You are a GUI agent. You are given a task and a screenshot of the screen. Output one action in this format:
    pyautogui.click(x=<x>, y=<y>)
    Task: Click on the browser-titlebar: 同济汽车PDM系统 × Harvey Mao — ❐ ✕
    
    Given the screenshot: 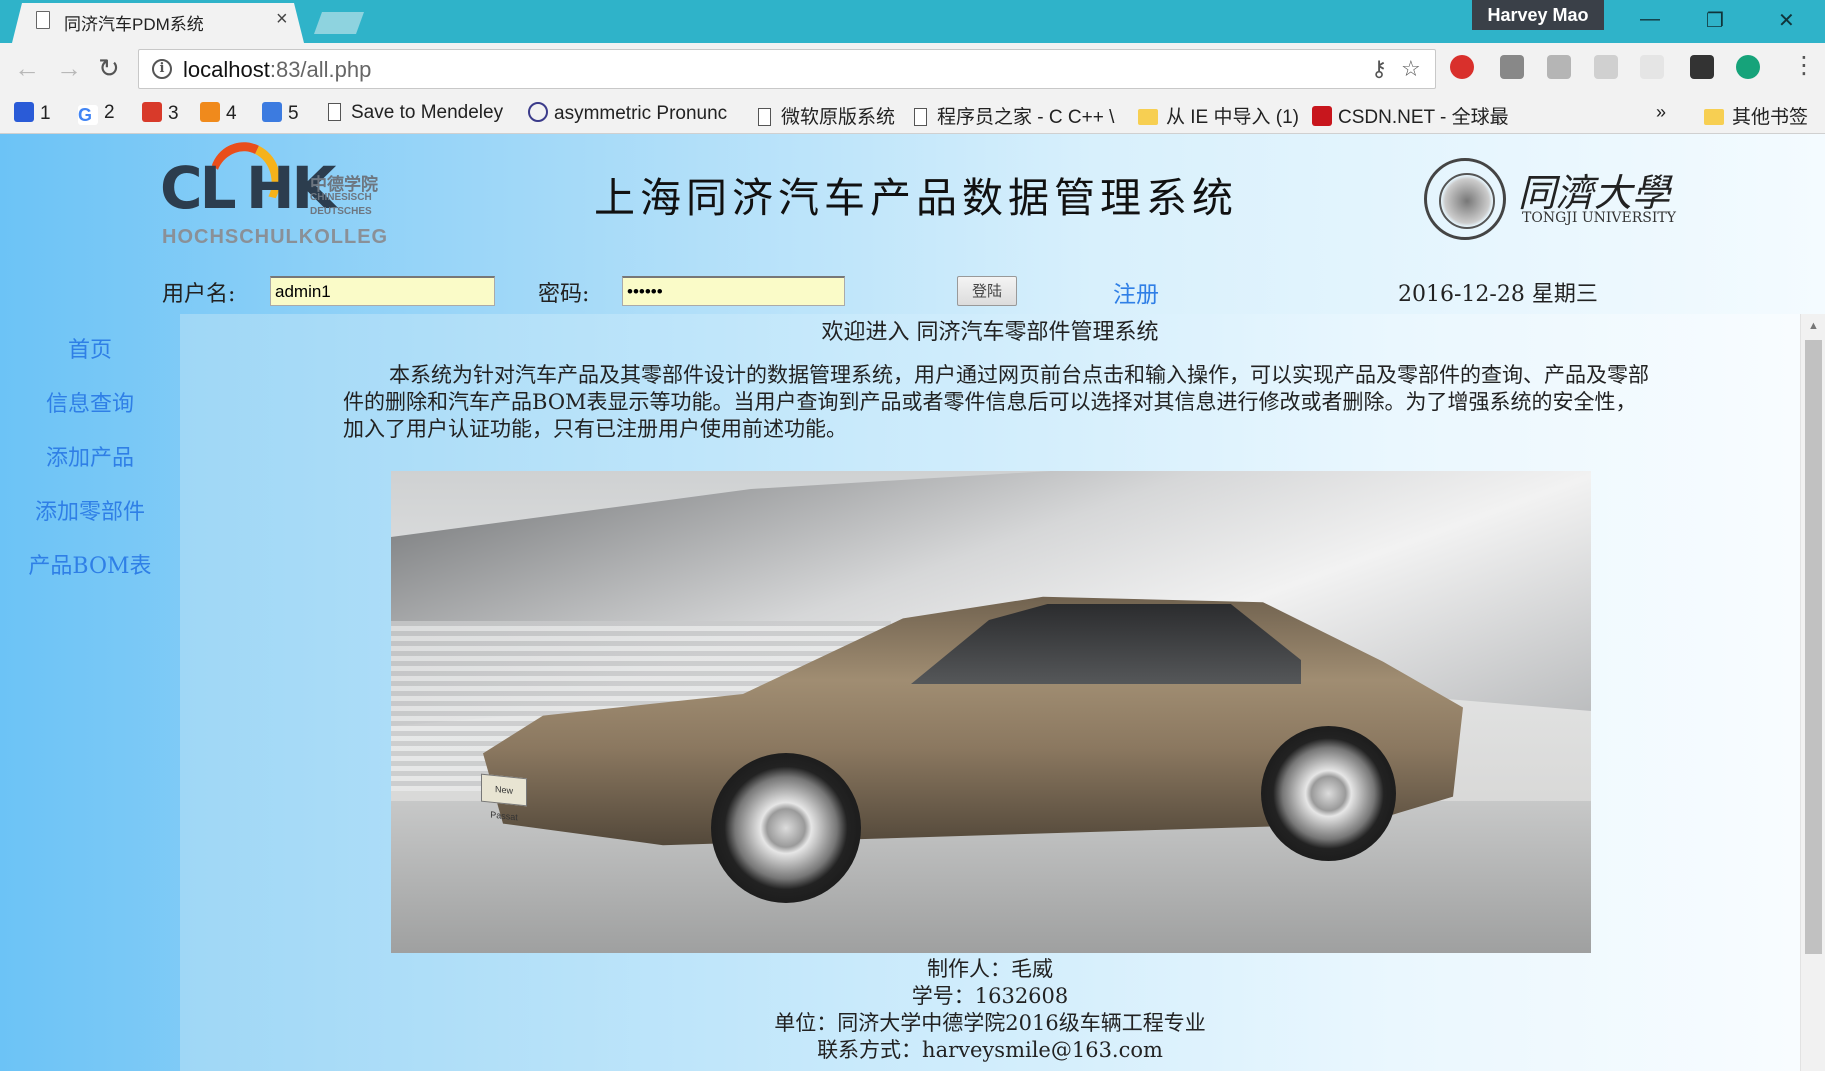 What is the action you would take?
    pyautogui.click(x=912, y=21)
    